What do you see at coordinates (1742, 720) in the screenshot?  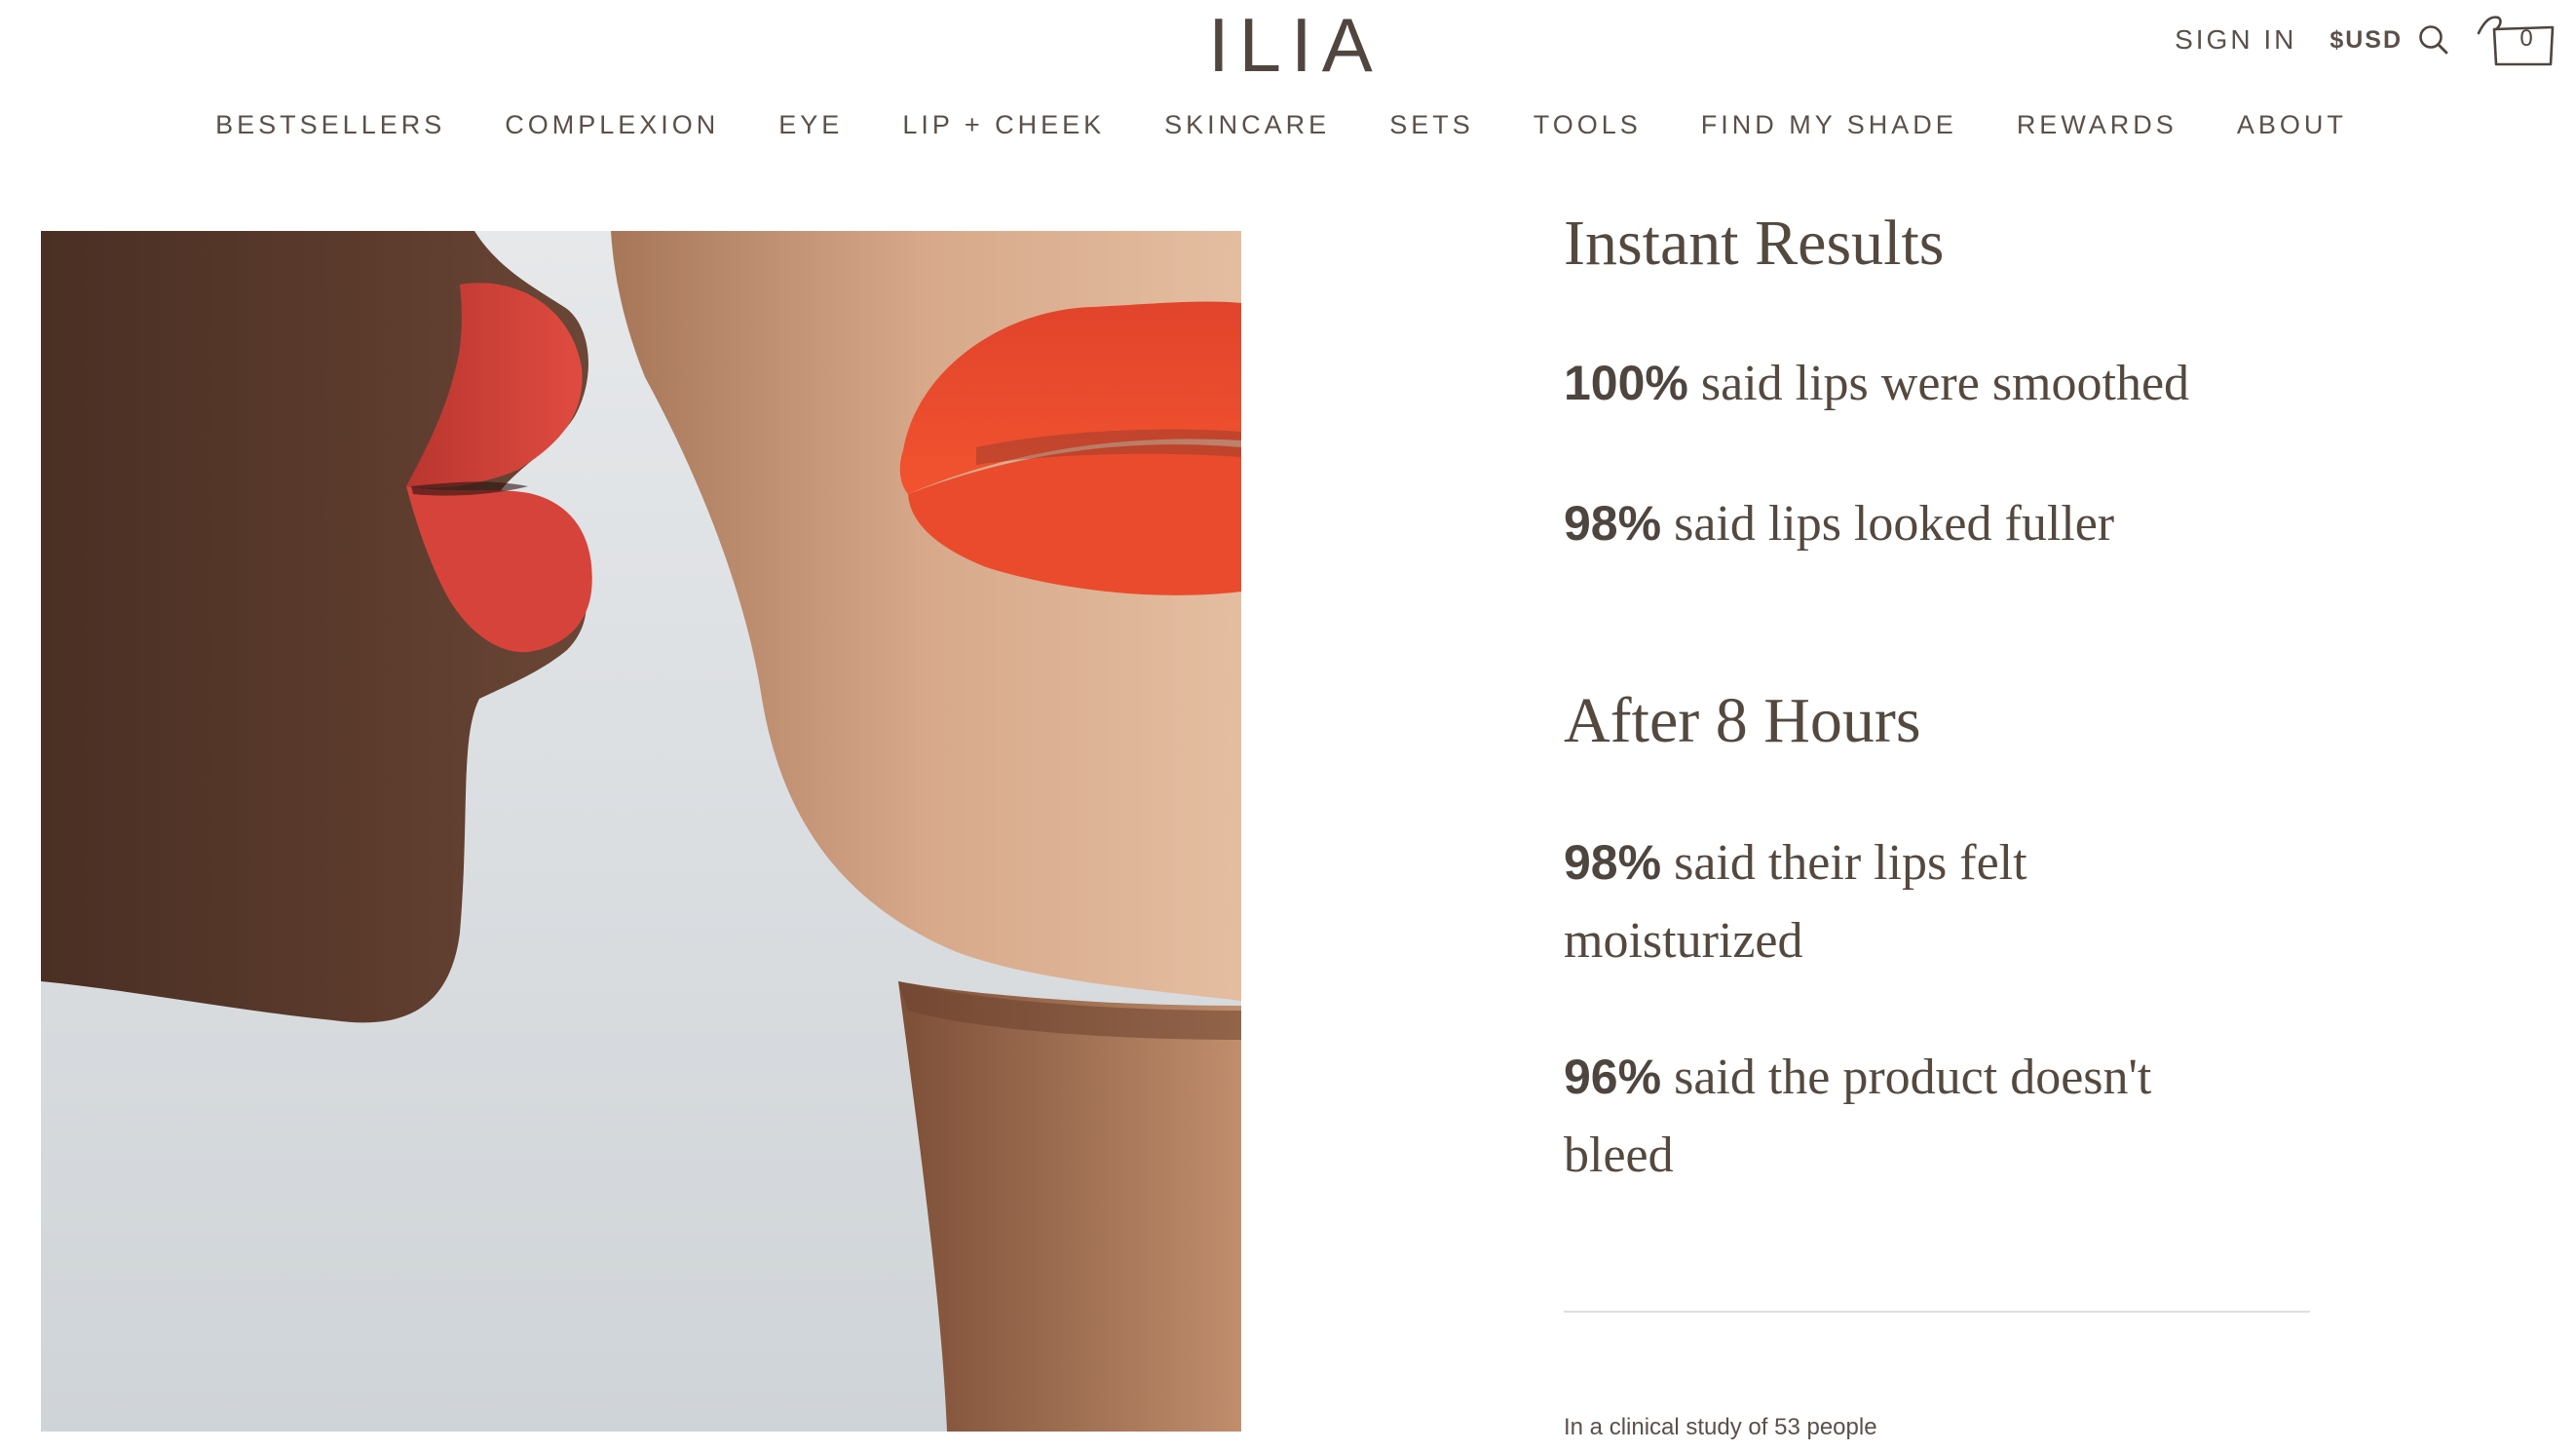 I see `after-8-hours-heading: After 8 Hours` at bounding box center [1742, 720].